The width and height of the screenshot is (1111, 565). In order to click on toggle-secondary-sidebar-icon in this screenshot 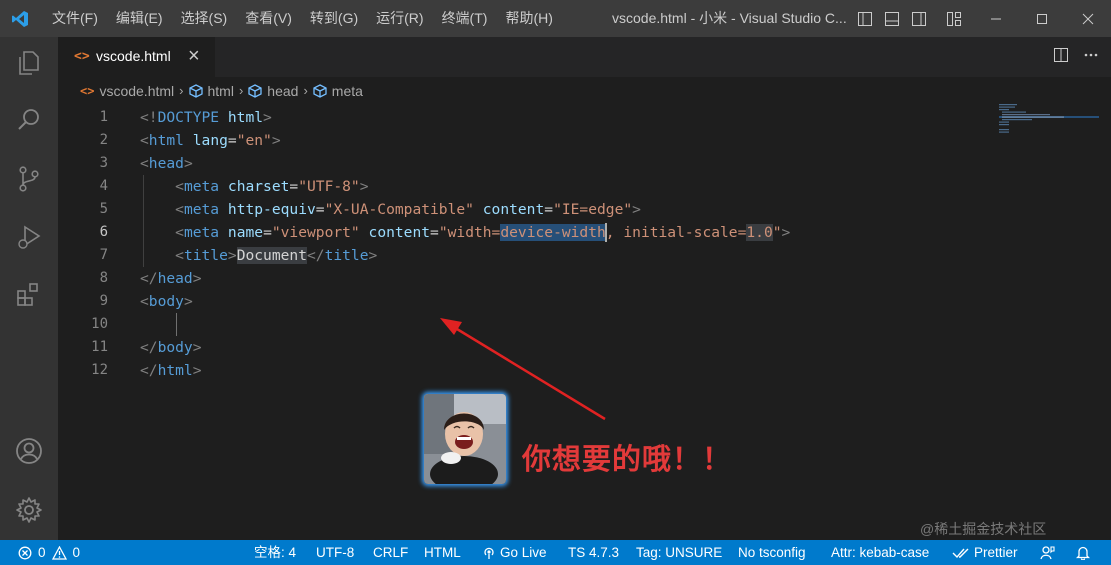, I will do `click(918, 18)`.